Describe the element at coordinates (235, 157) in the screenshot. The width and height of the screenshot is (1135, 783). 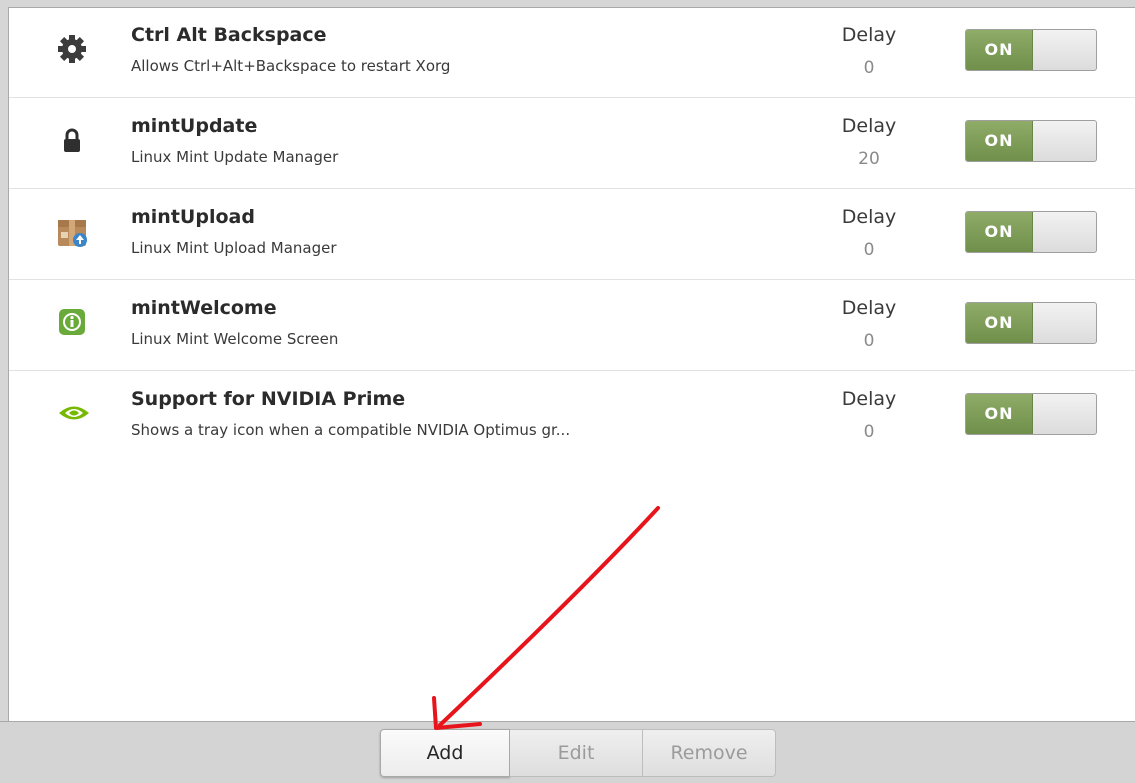
I see `app-description: Linux Mint Update Manager` at that location.